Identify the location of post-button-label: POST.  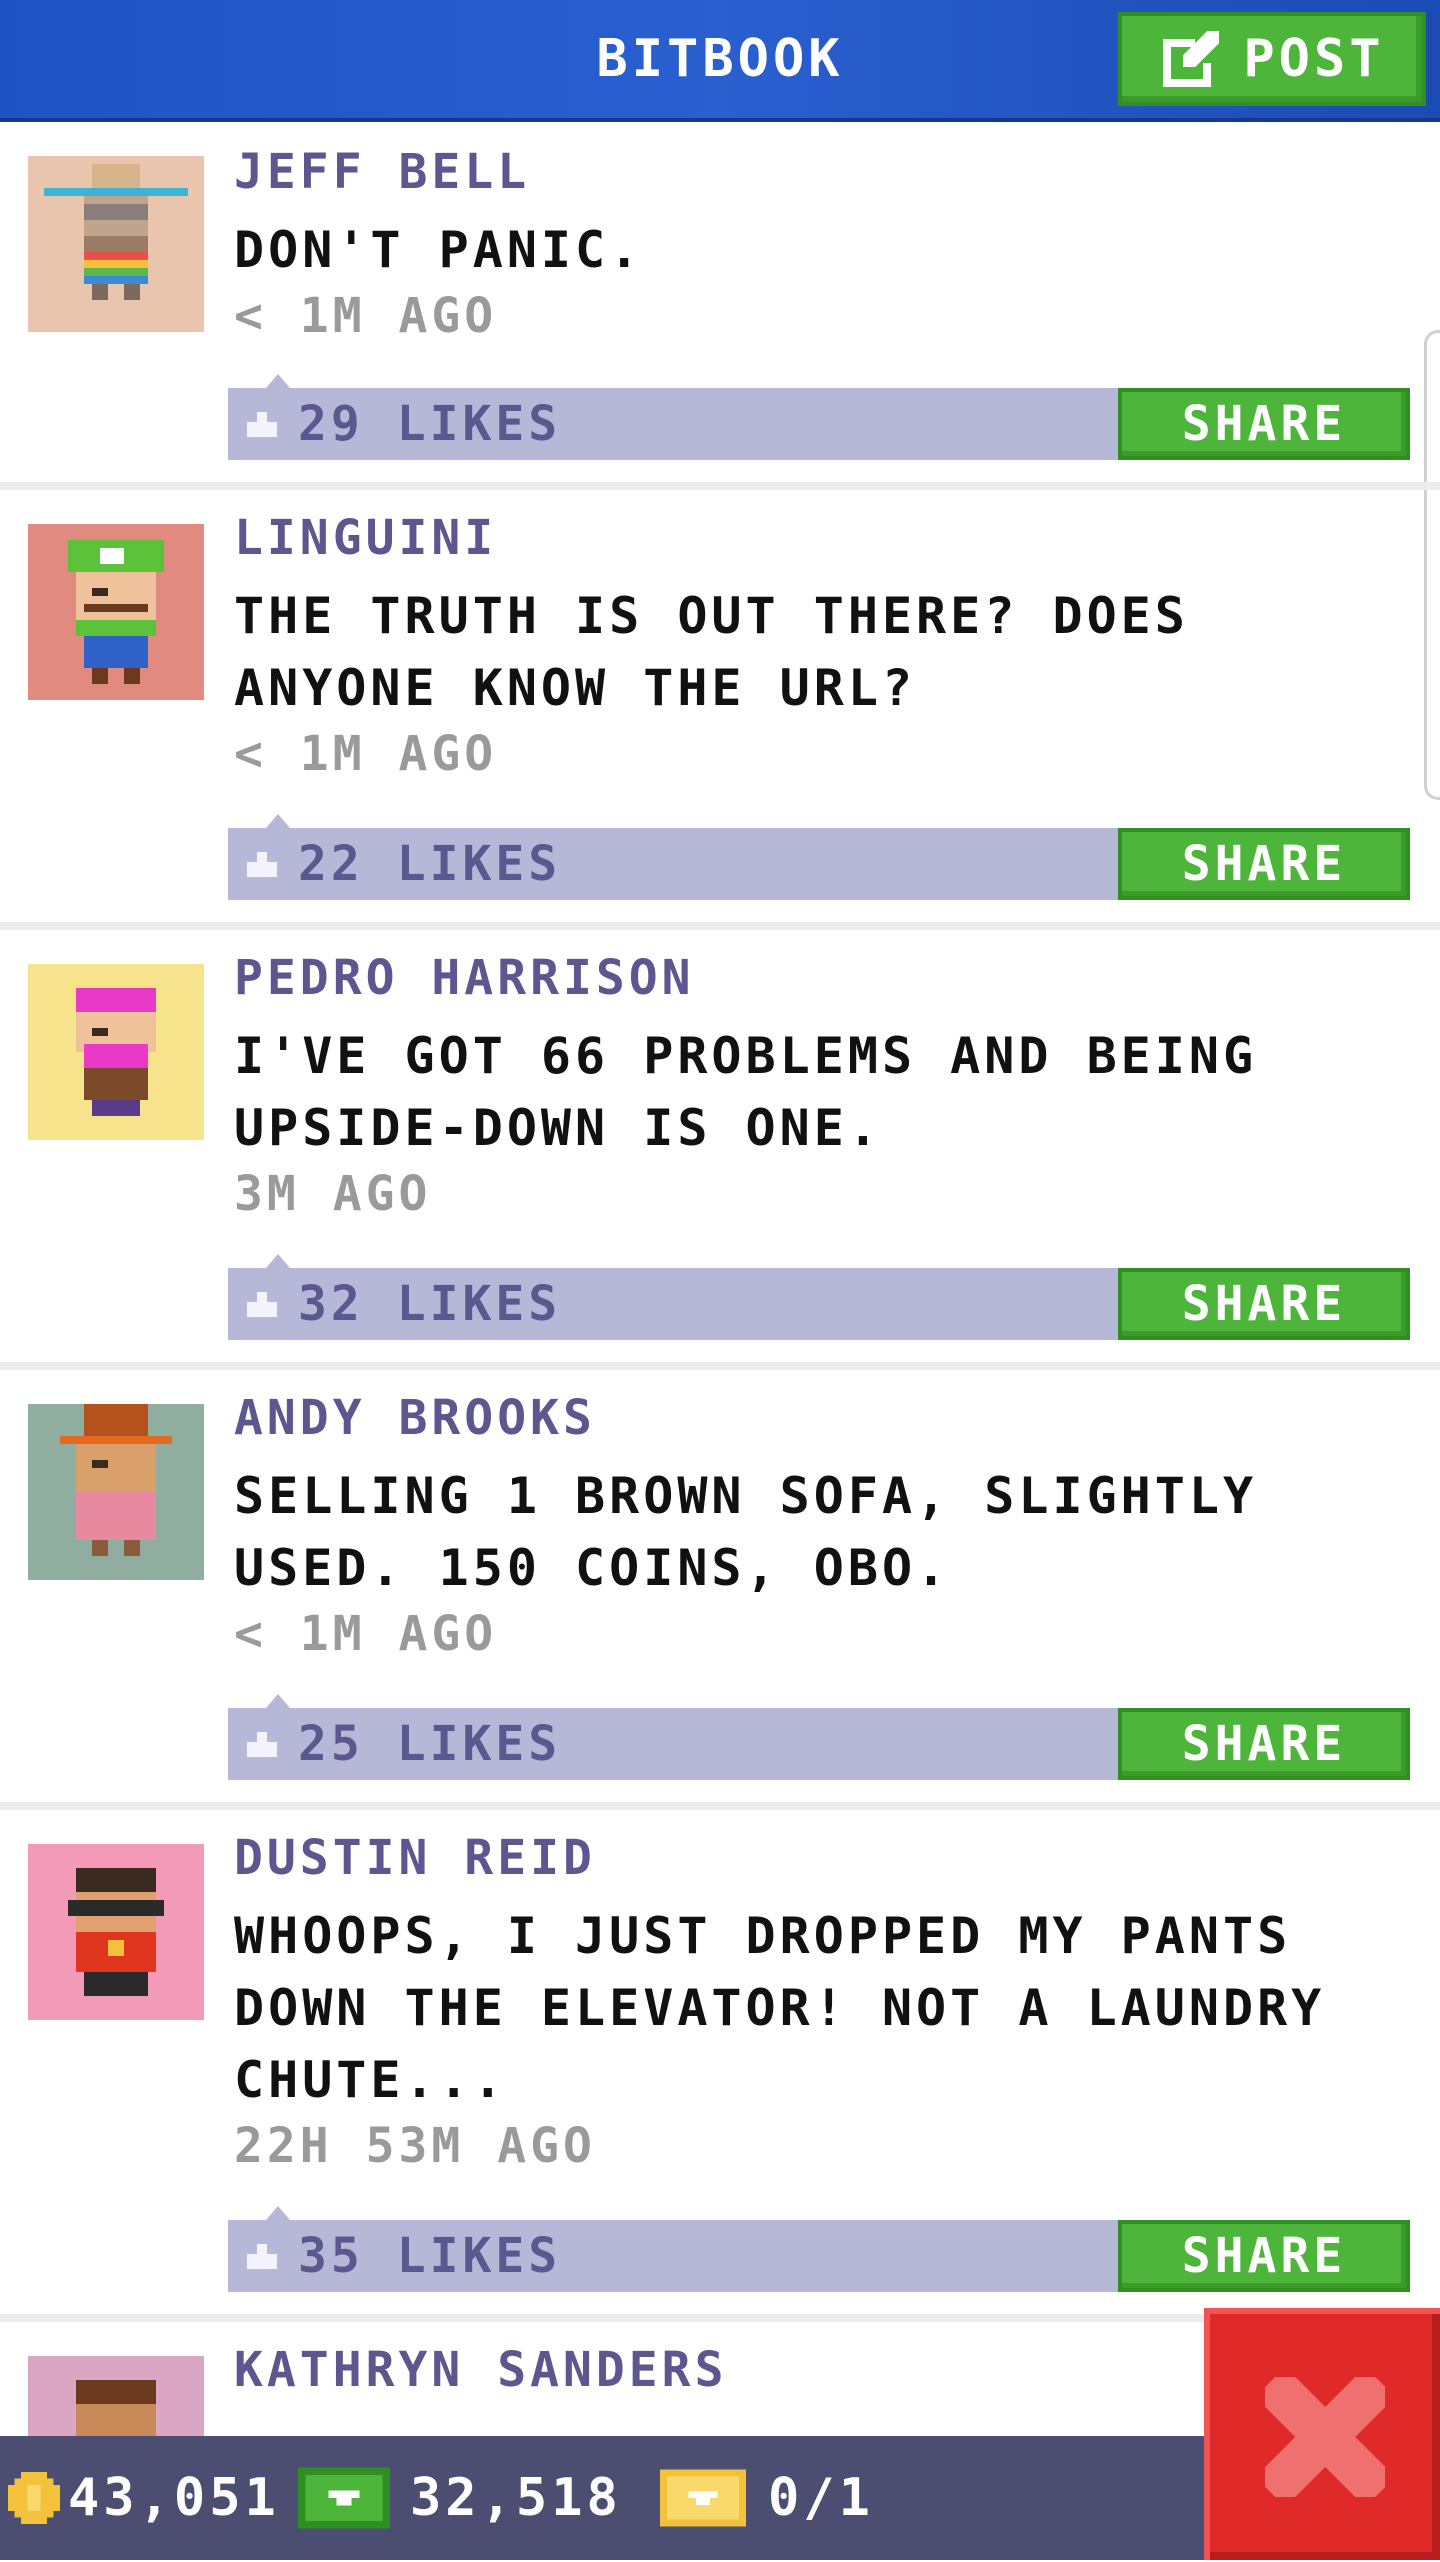
(1314, 59).